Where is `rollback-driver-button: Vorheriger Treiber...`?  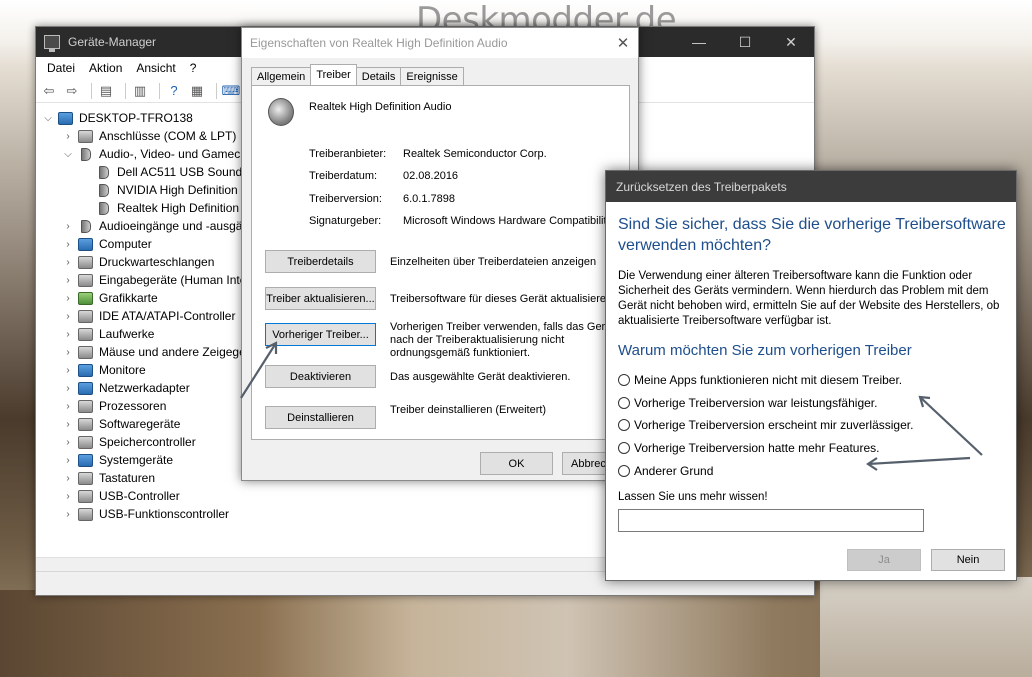 rollback-driver-button: Vorheriger Treiber... is located at coordinates (320, 334).